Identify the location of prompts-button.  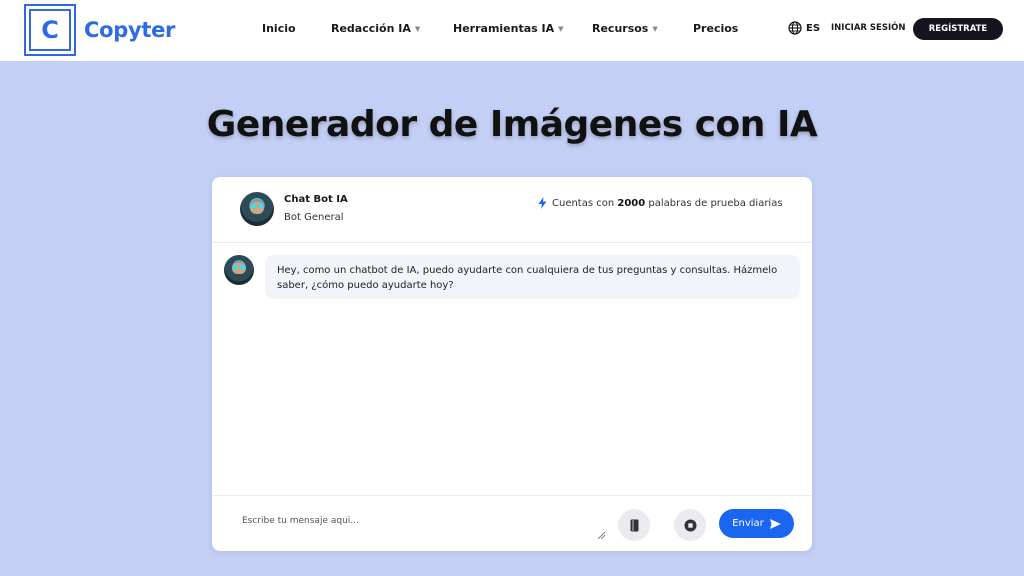
(634, 525).